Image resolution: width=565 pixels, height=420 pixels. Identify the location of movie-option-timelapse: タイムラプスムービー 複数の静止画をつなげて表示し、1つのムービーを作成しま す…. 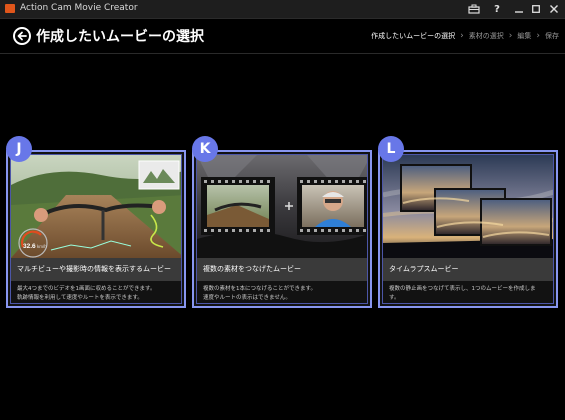
(468, 229).